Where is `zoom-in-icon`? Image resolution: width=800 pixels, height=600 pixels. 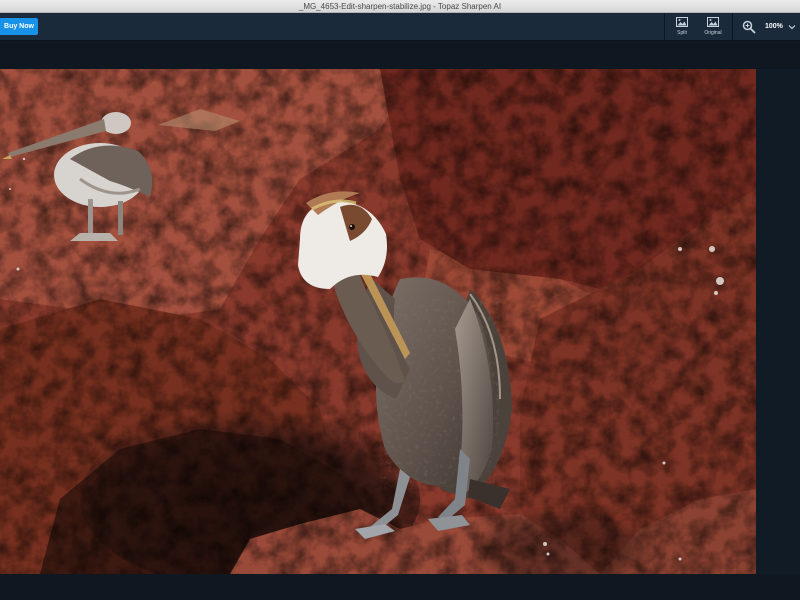
zoom-in-icon is located at coordinates (749, 27).